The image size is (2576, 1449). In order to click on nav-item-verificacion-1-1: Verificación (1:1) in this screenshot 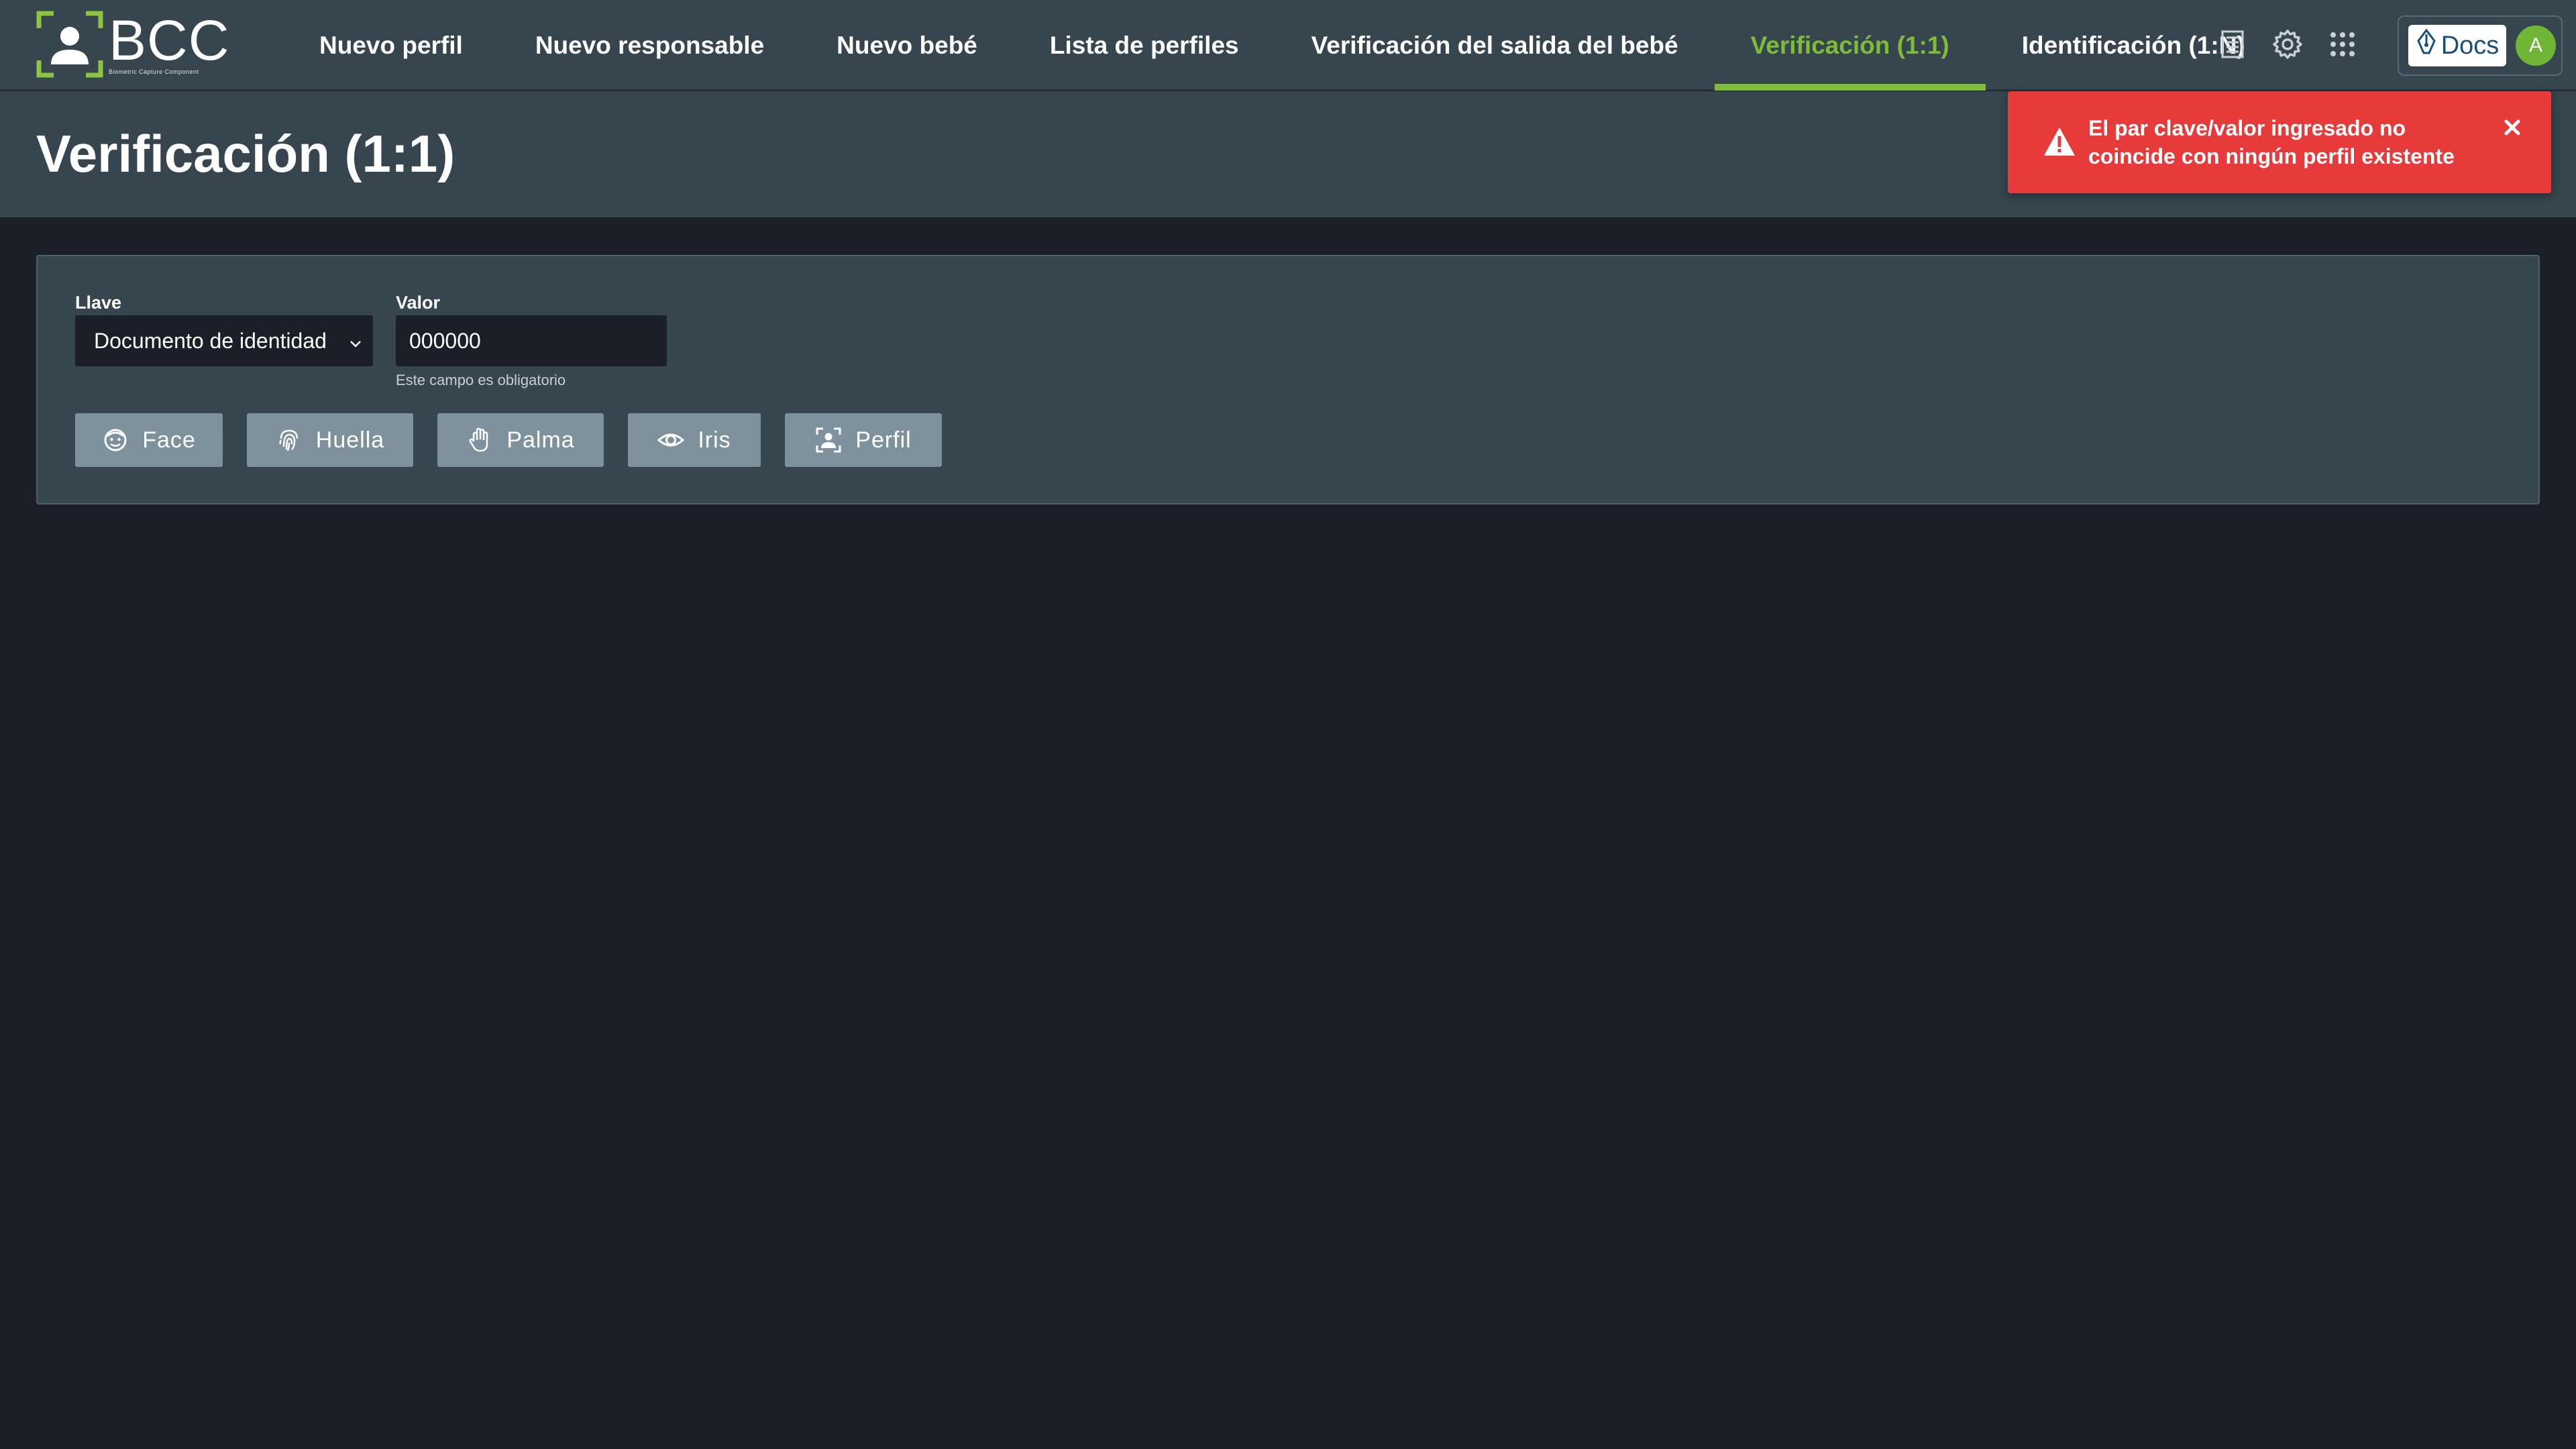, I will do `click(1850, 45)`.